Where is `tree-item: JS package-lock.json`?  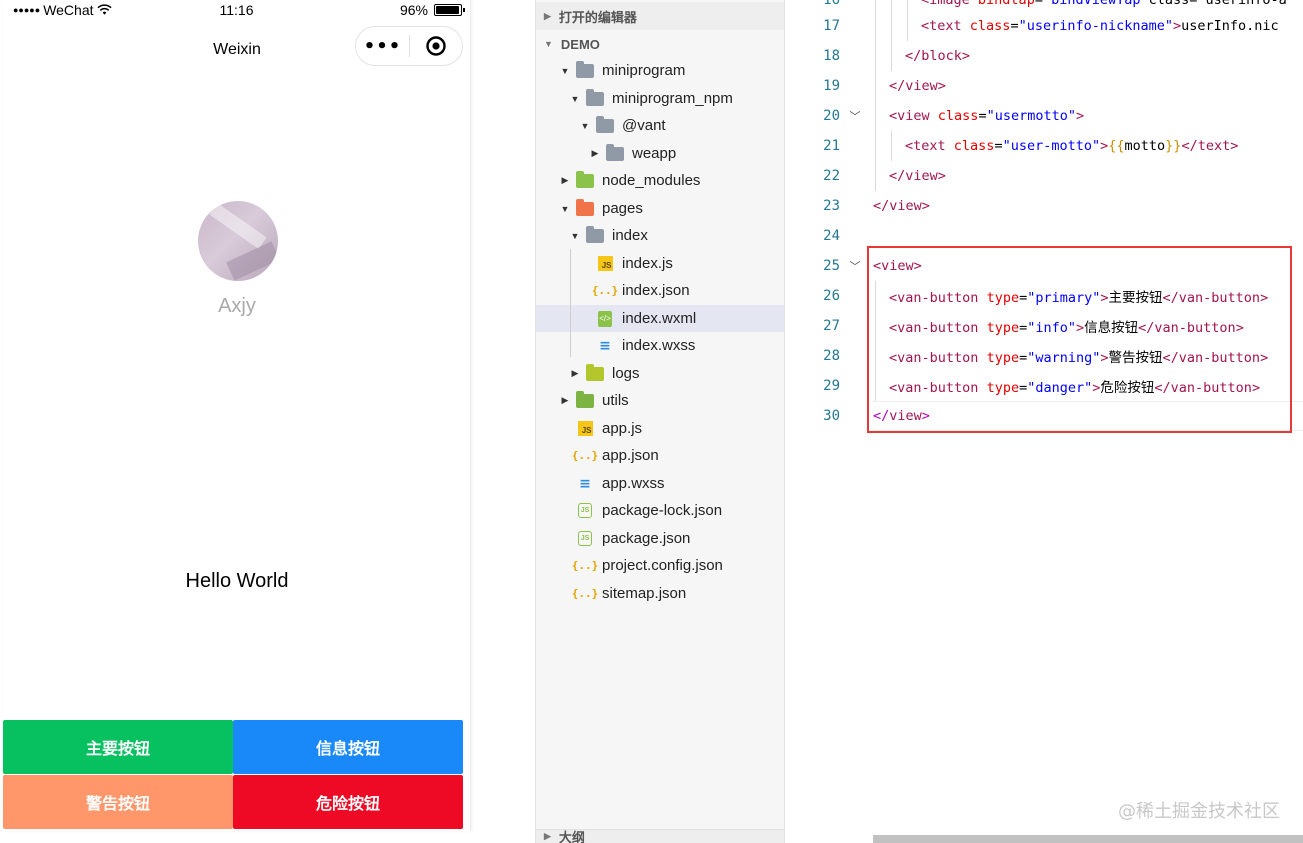 tree-item: JS package-lock.json is located at coordinates (660, 510).